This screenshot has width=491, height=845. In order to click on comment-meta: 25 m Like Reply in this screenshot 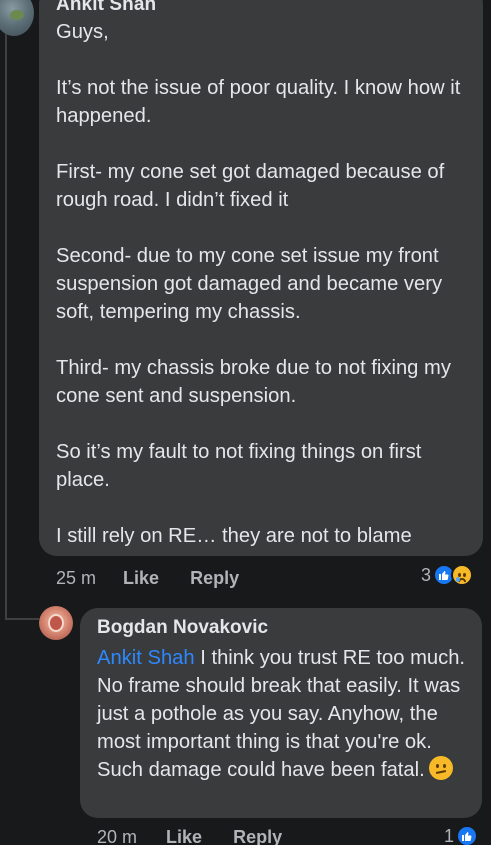, I will do `click(147, 578)`.